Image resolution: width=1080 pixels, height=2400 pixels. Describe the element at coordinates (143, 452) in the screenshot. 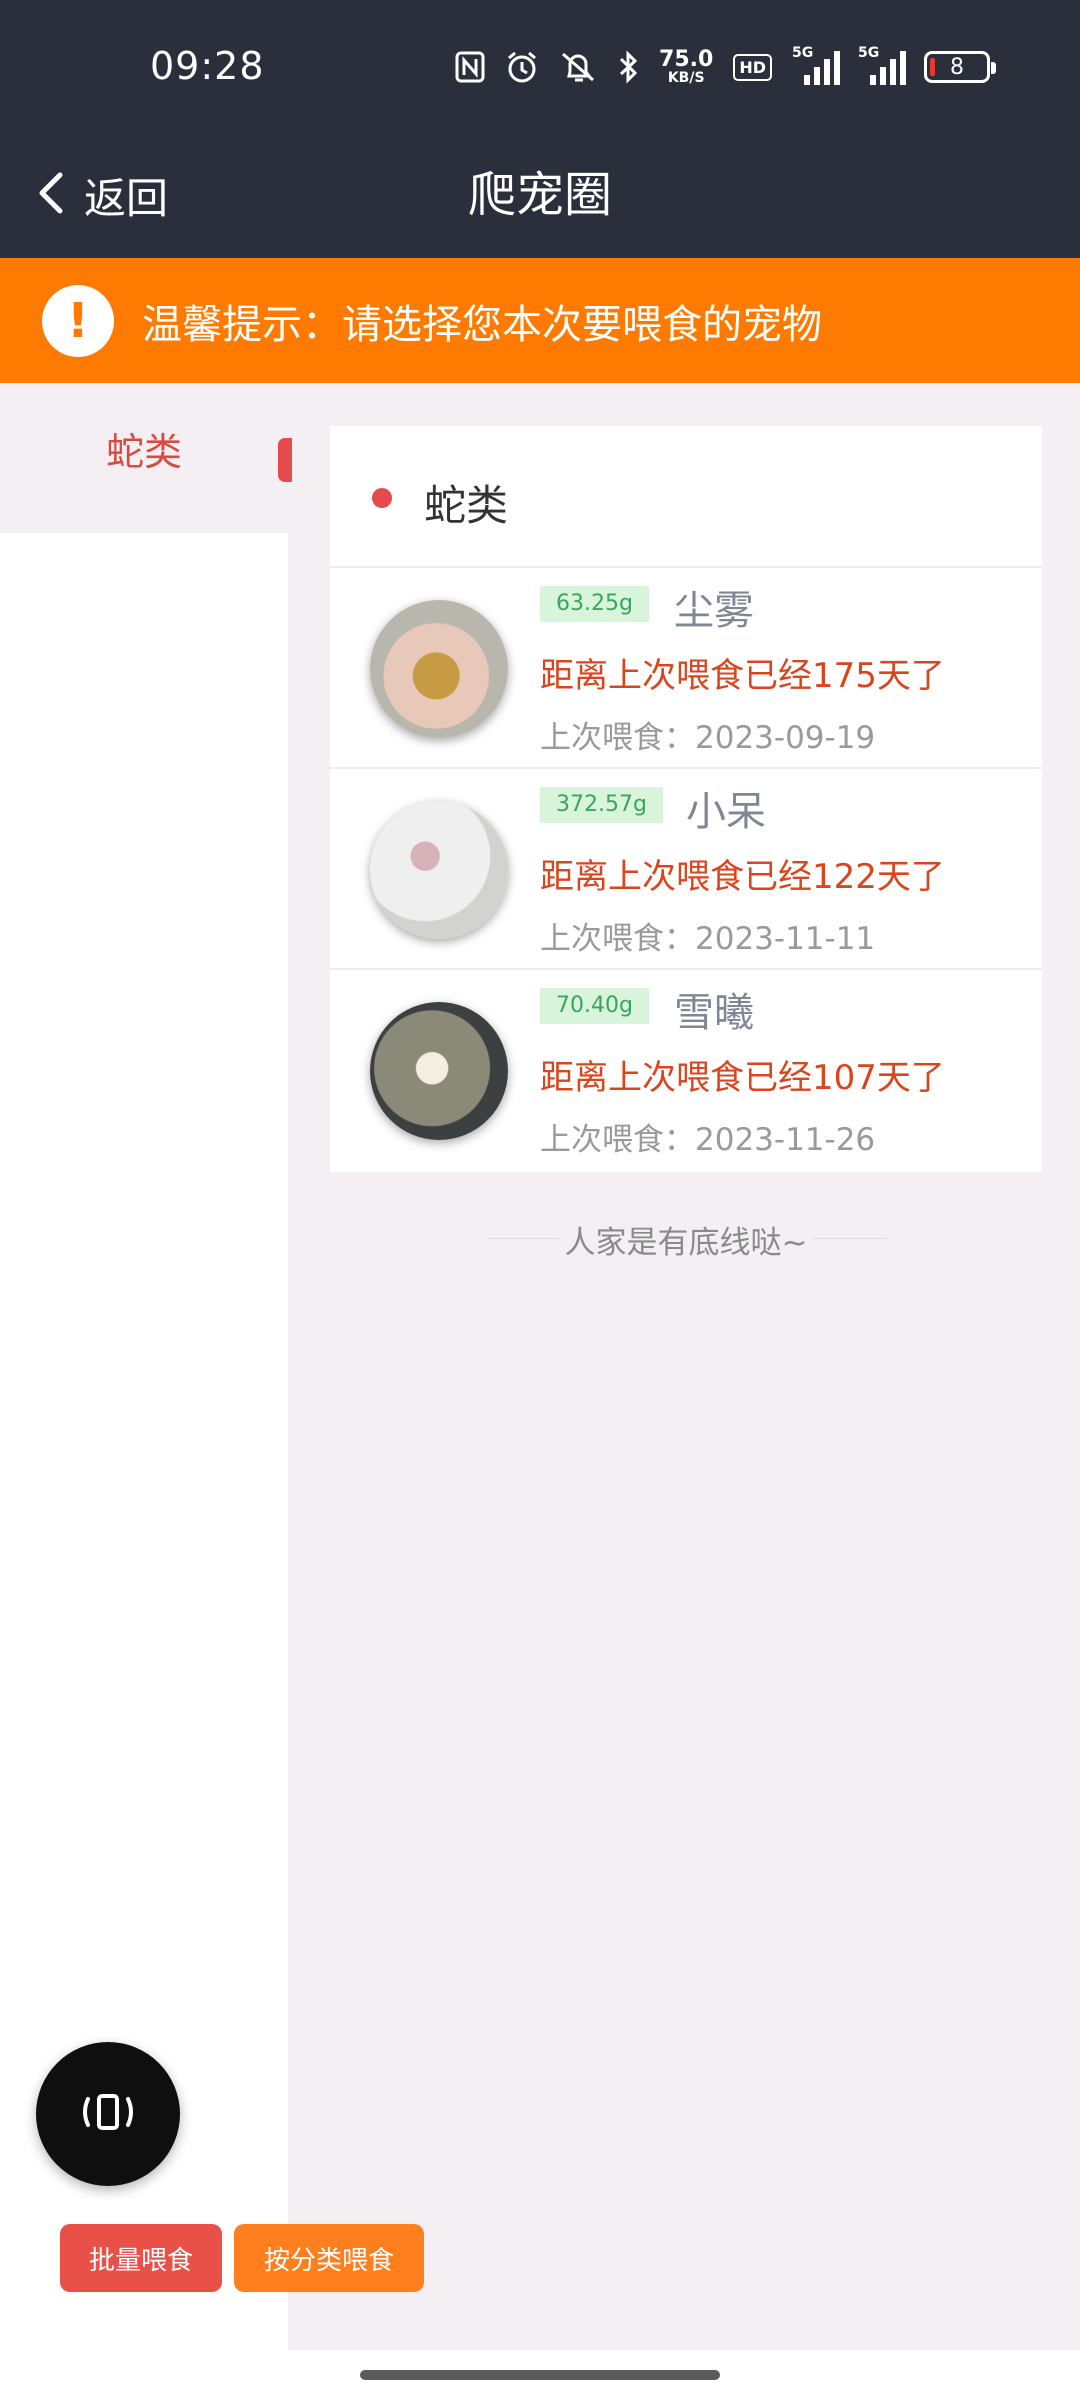

I see `sidebar-item-label: 蛇类` at that location.